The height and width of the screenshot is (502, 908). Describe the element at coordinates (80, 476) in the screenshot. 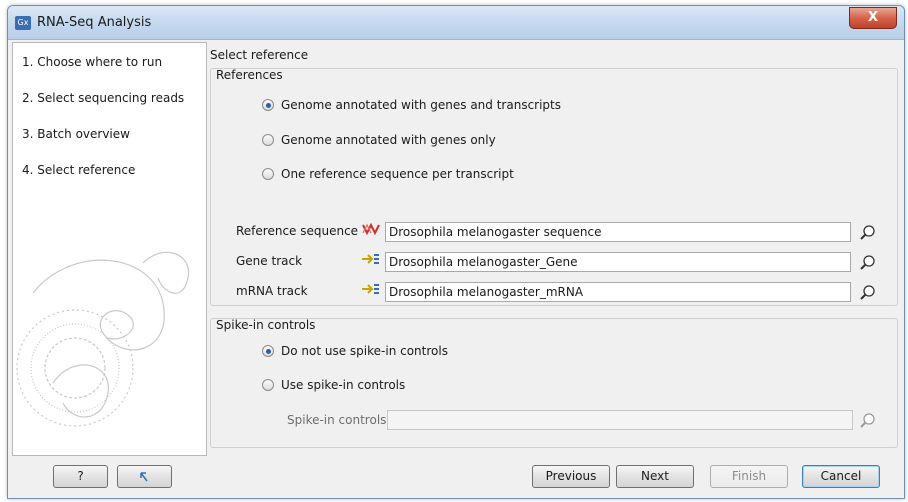

I see `help-button: ?` at that location.